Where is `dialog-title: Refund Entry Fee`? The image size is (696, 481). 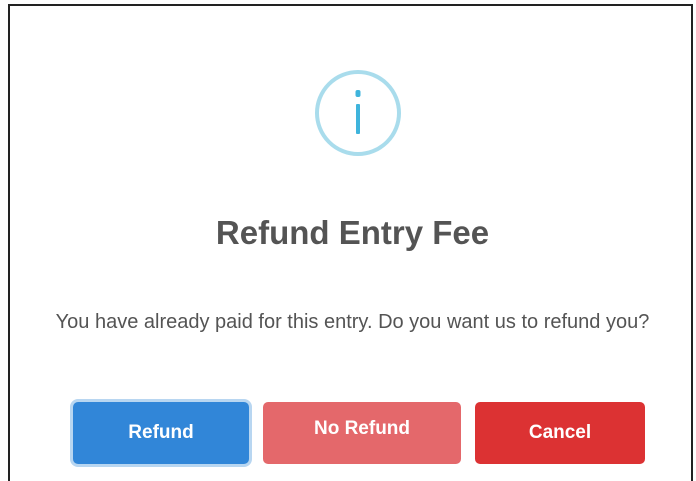
dialog-title: Refund Entry Fee is located at coordinates (352, 232).